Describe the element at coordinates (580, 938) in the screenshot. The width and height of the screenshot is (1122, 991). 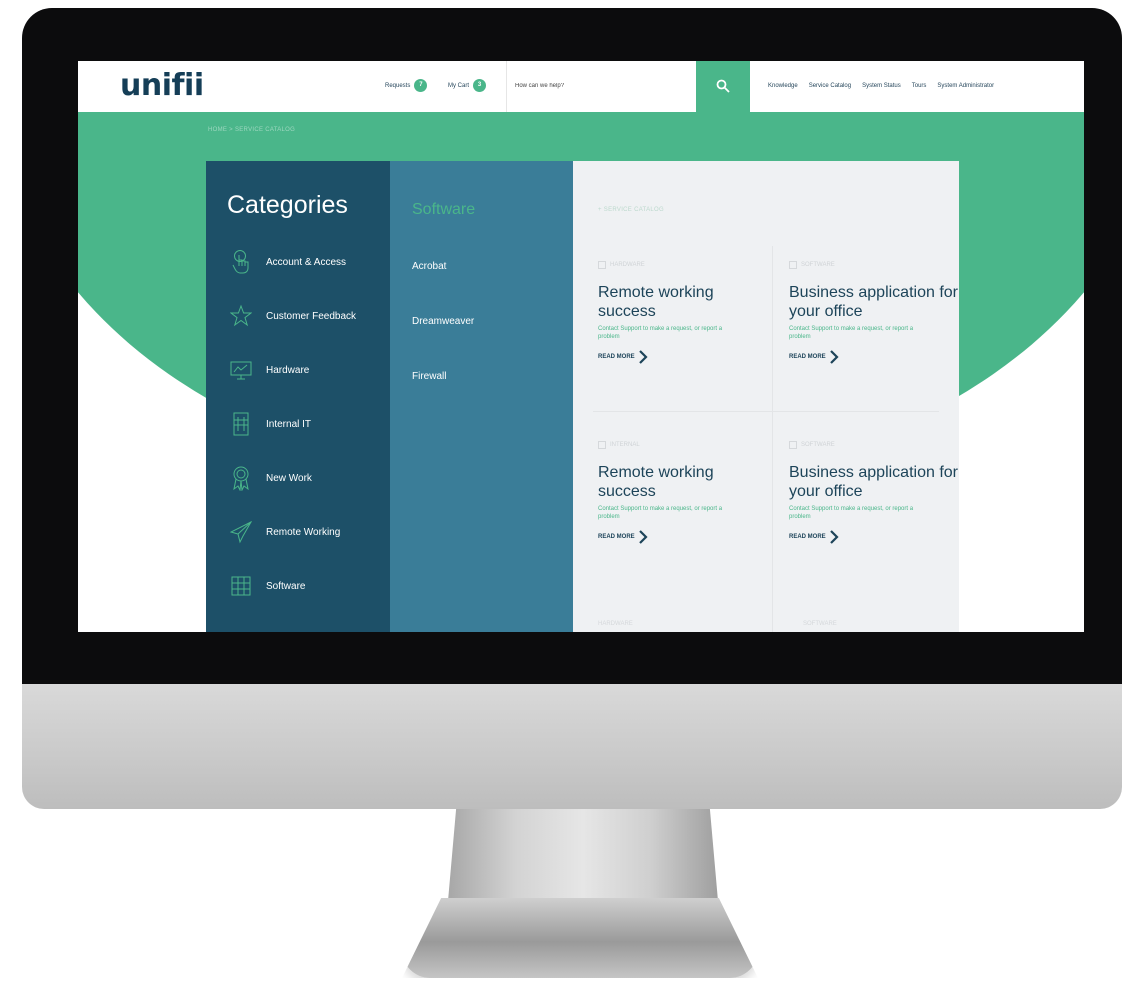
I see `monitor-stand-base` at that location.